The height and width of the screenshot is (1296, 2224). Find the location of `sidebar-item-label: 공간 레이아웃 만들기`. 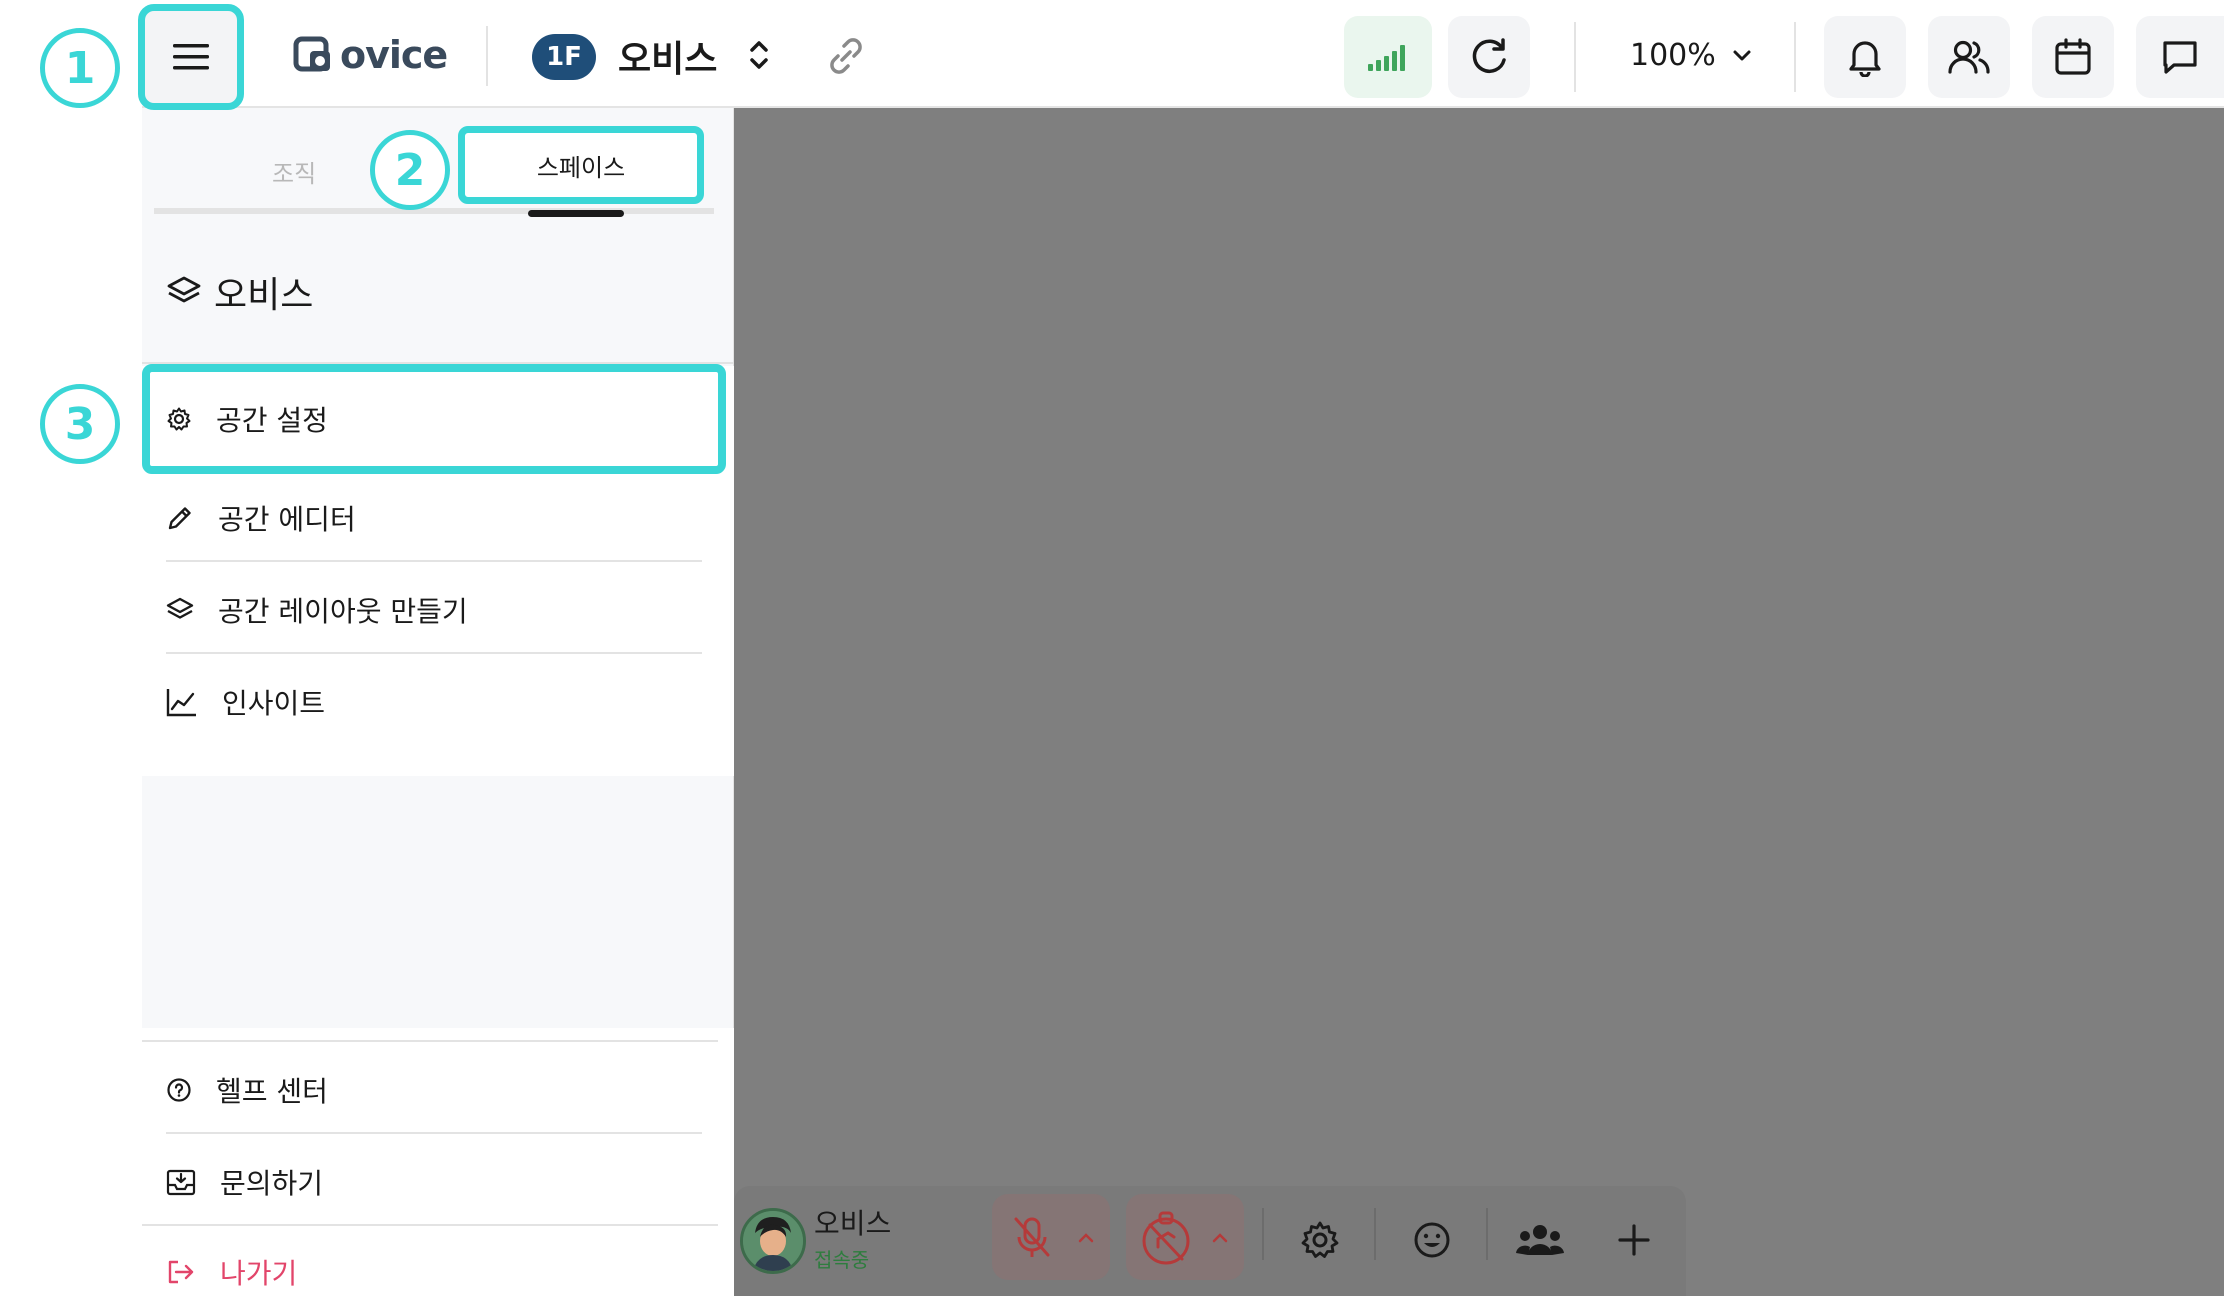

sidebar-item-label: 공간 레이아웃 만들기 is located at coordinates (343, 611).